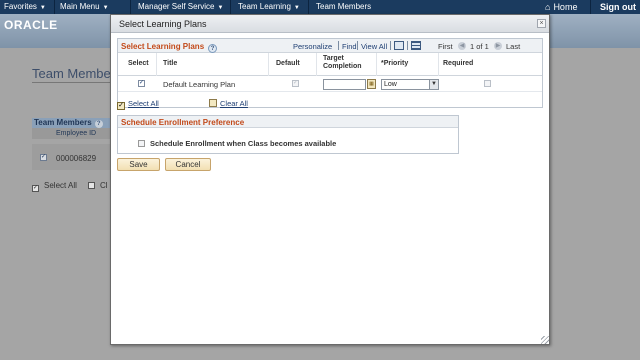  What do you see at coordinates (43, 157) in the screenshot?
I see `row-checkbox: ✓` at bounding box center [43, 157].